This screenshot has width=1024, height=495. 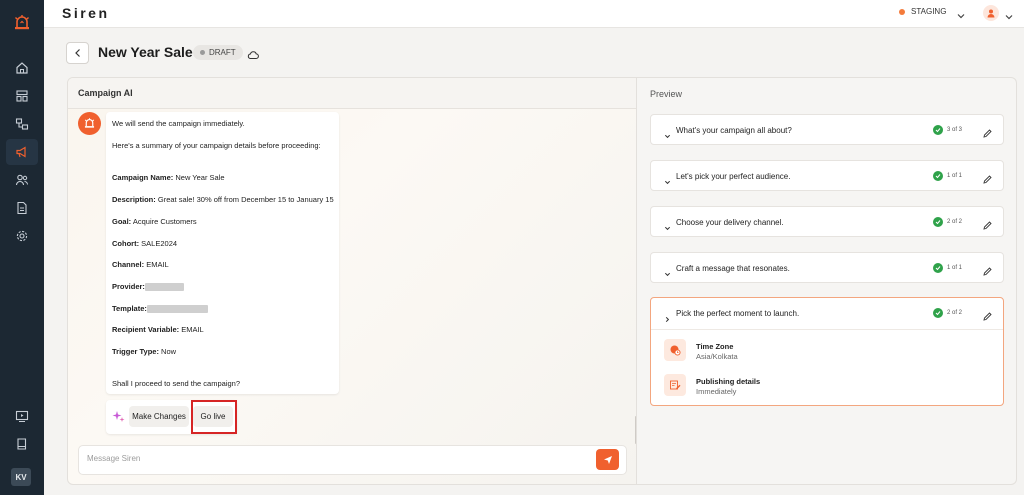 I want to click on cloud-save-icon, so click(x=253, y=56).